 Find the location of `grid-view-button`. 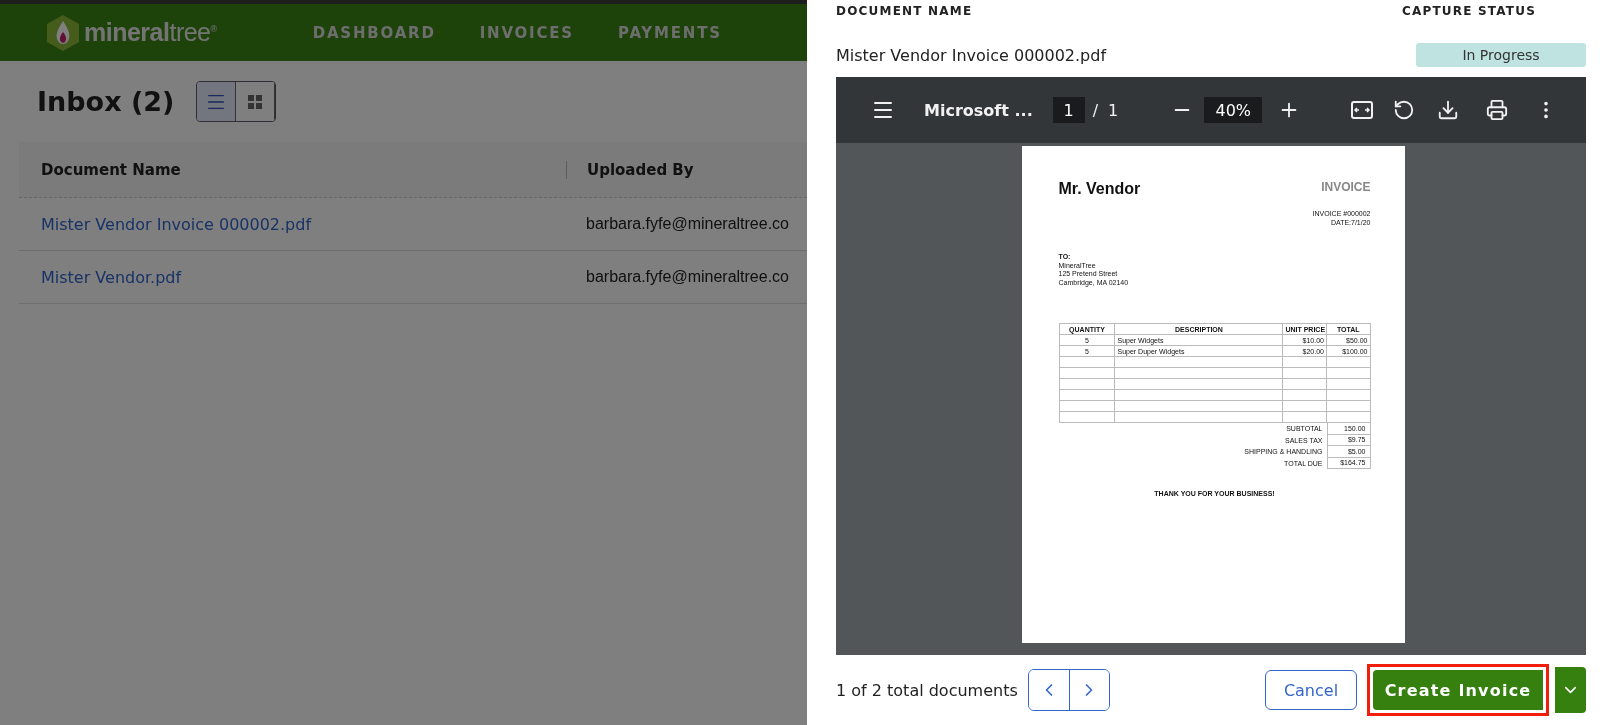

grid-view-button is located at coordinates (256, 101).